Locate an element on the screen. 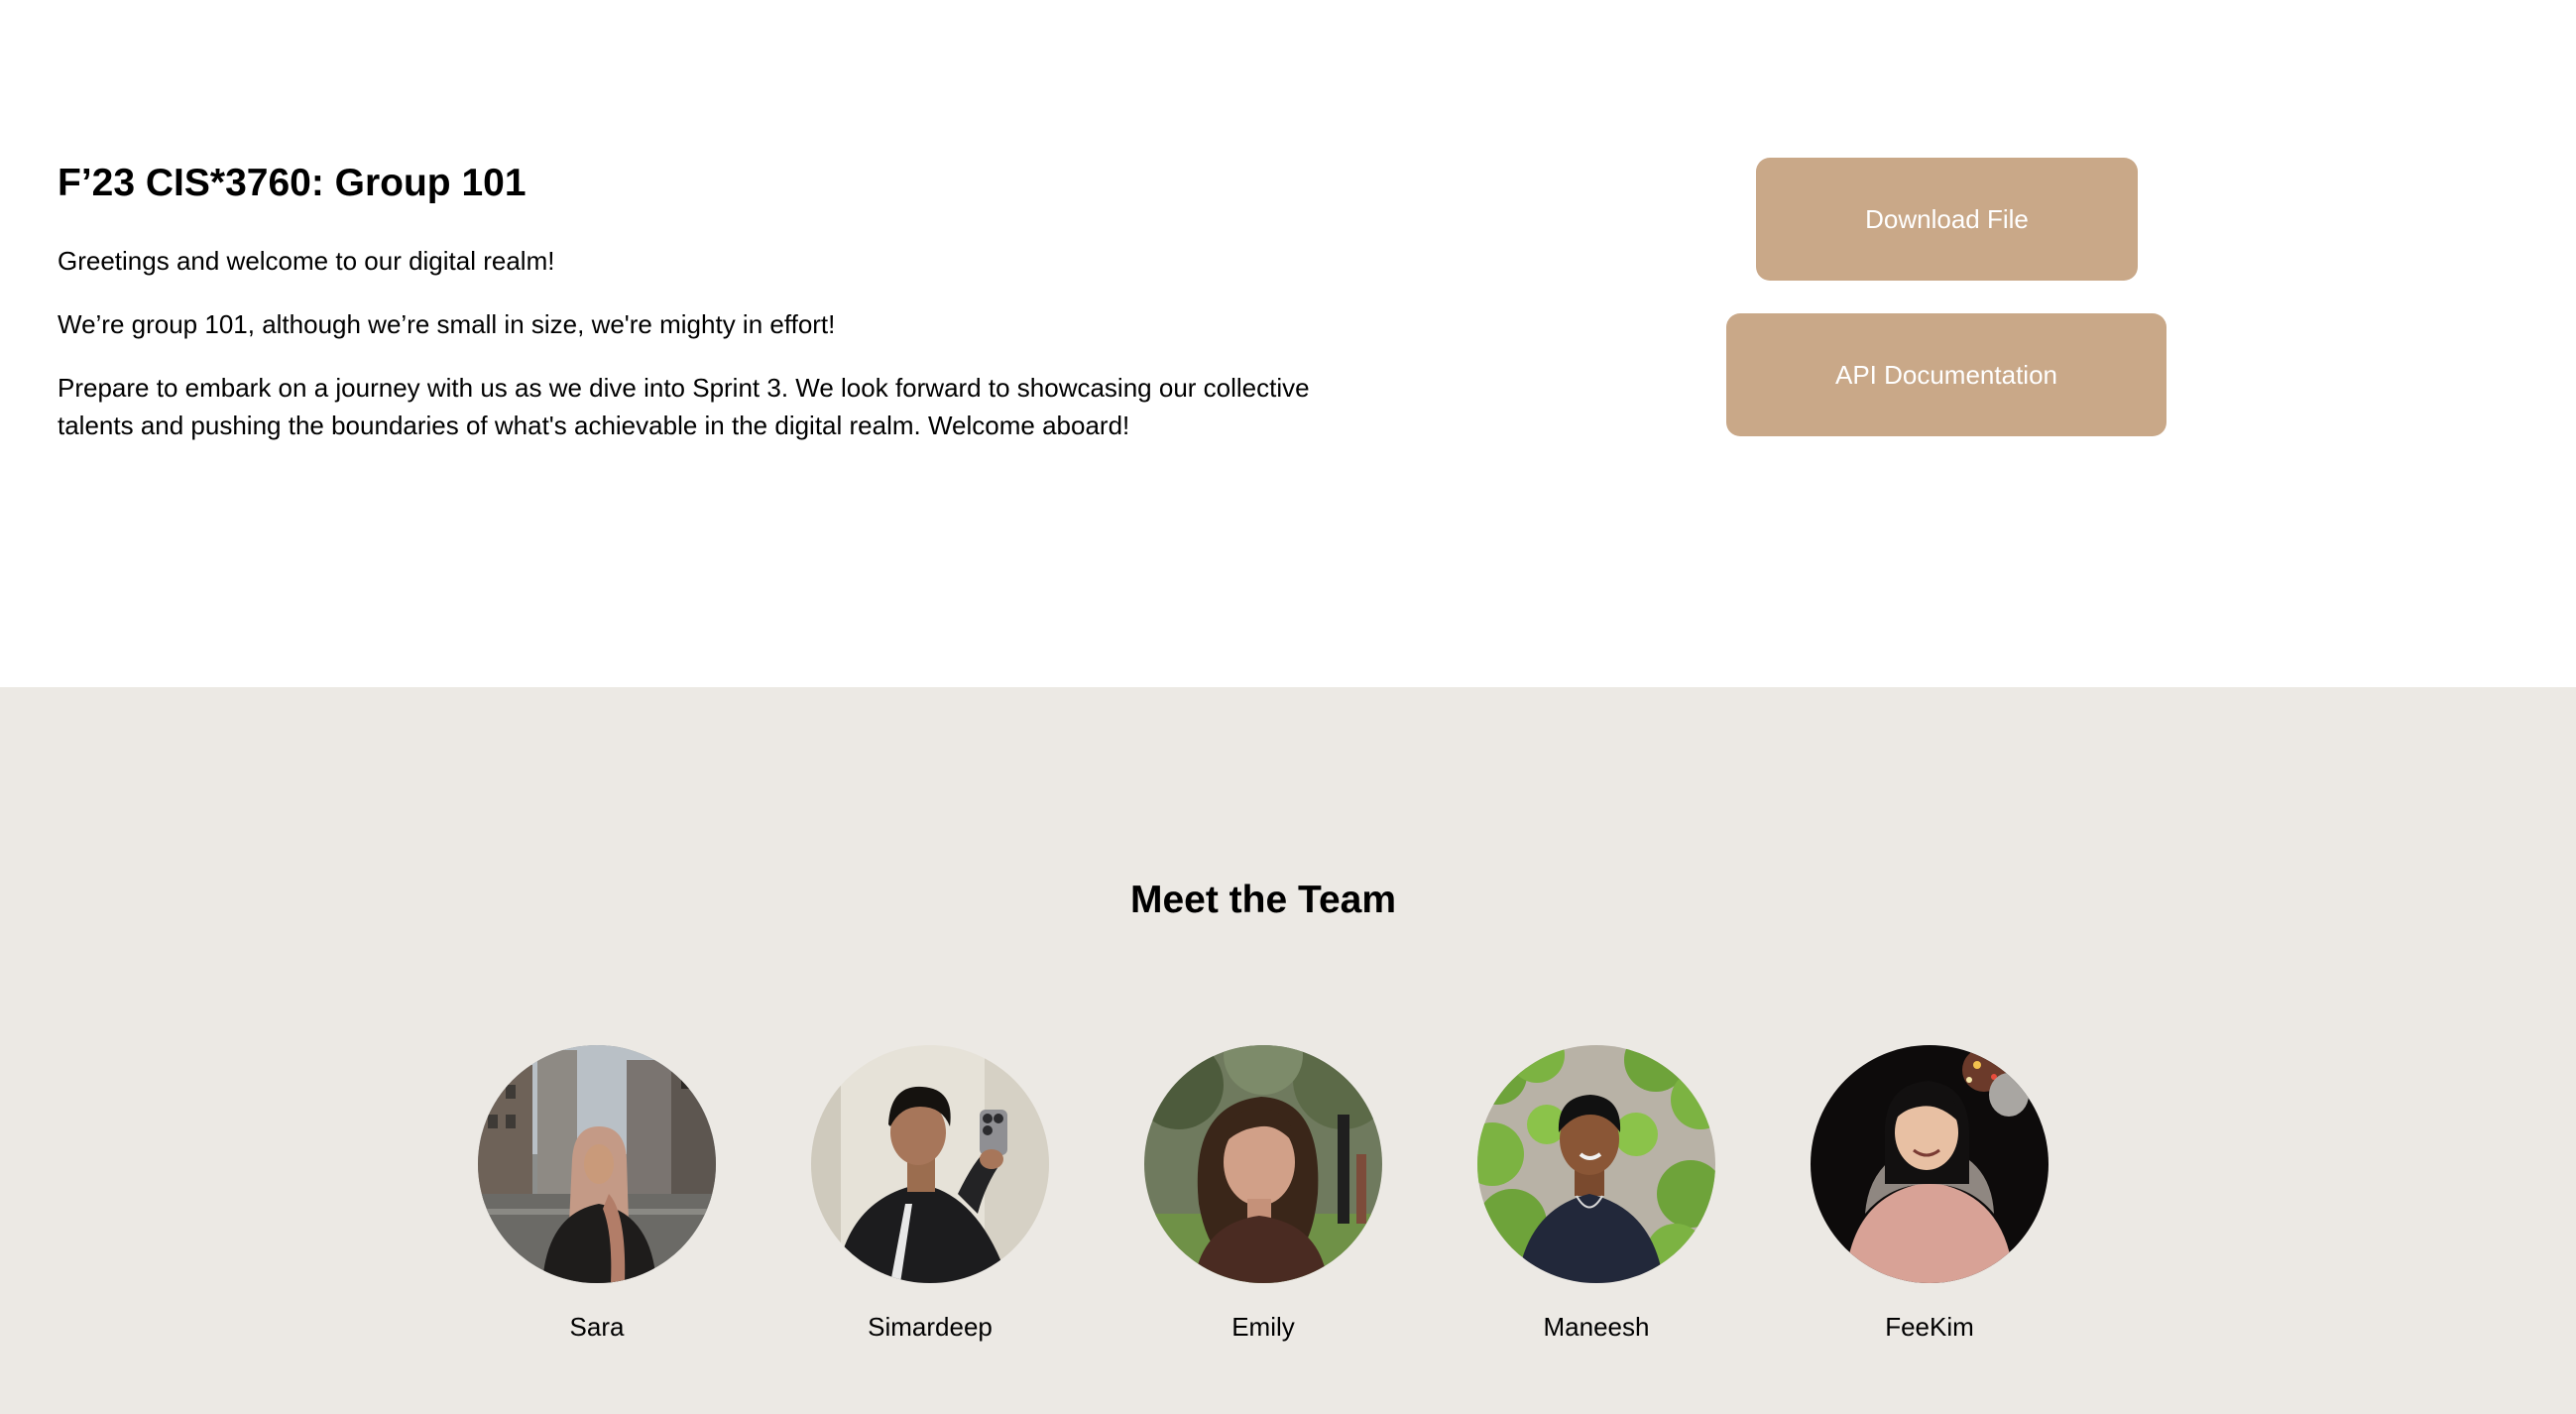 The height and width of the screenshot is (1414, 2576). api-documentation-button-label: API Documentation is located at coordinates (1946, 374).